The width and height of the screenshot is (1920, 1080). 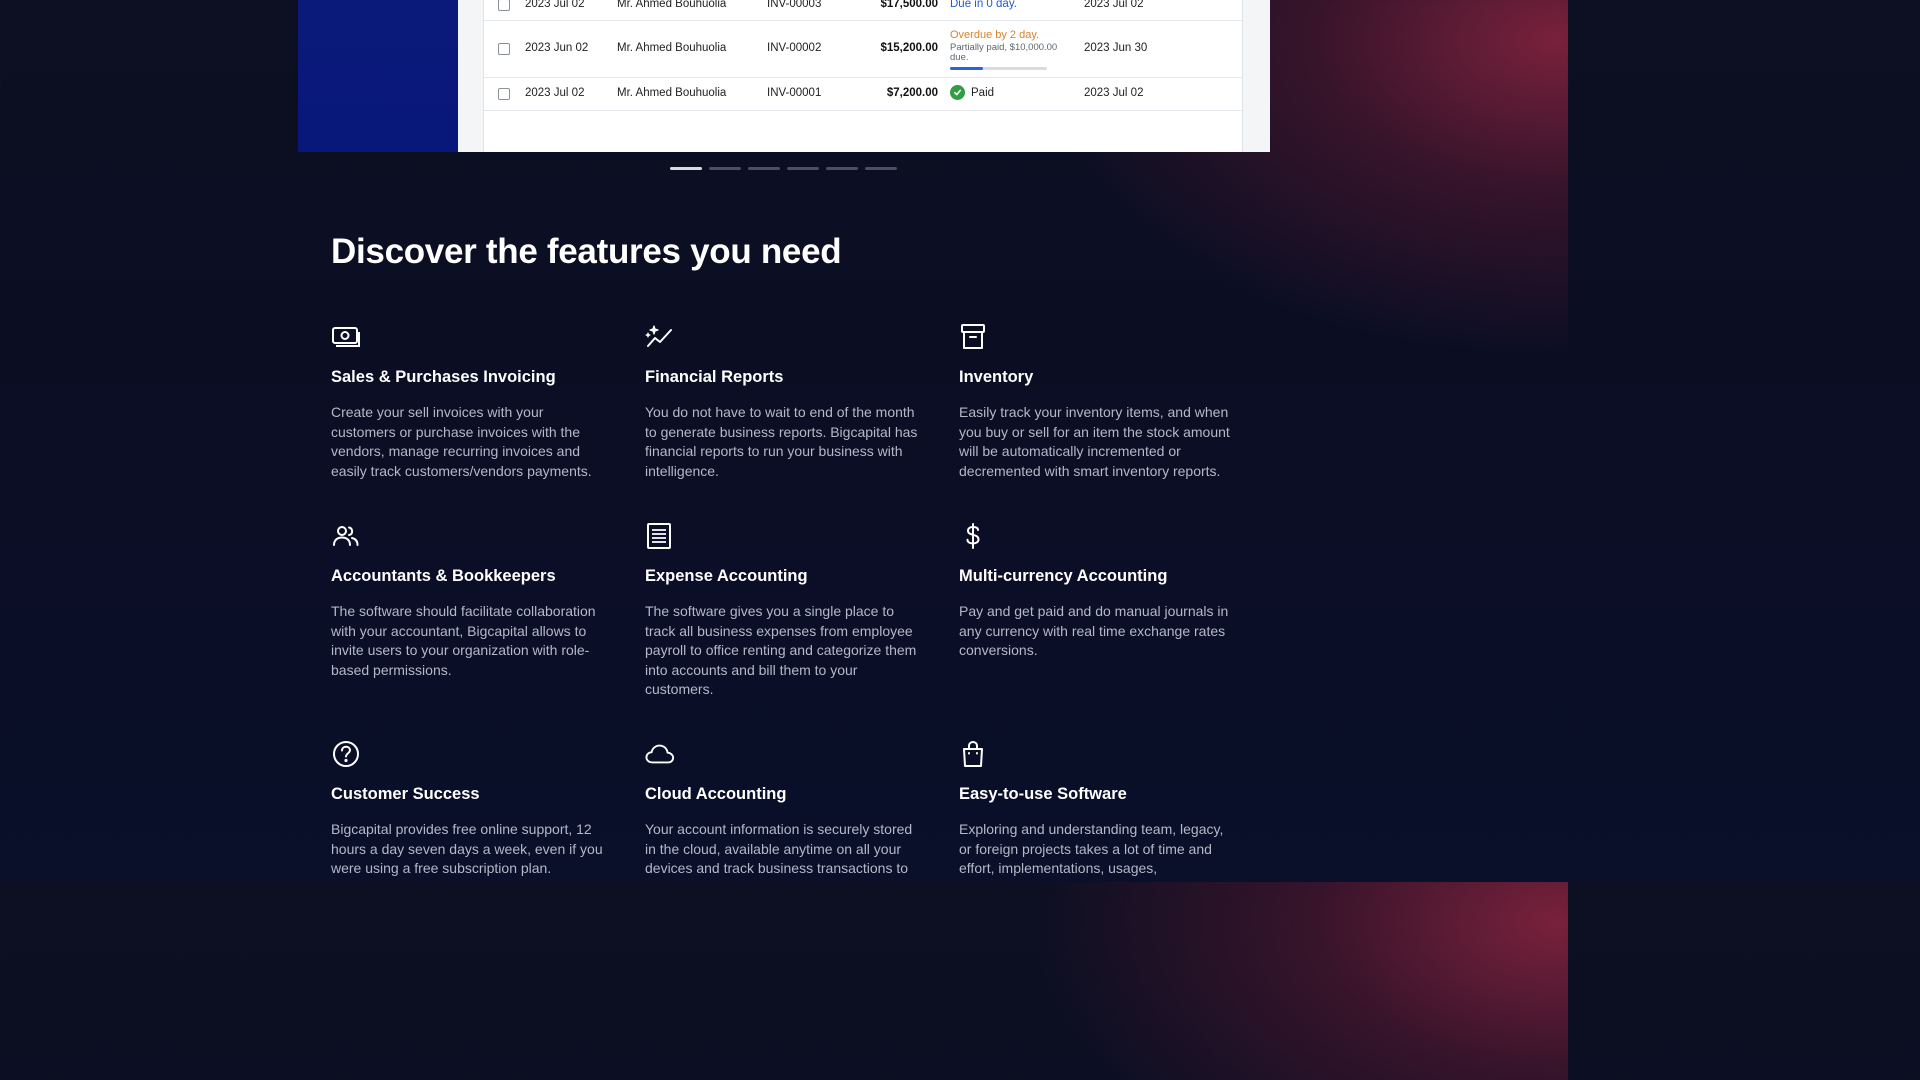 I want to click on row-status-block: Paid, so click(x=972, y=92).